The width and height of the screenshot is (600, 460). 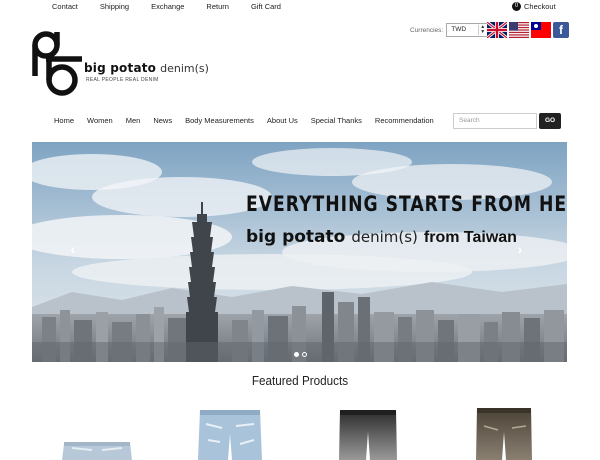 What do you see at coordinates (100, 120) in the screenshot?
I see `nav-women: Women` at bounding box center [100, 120].